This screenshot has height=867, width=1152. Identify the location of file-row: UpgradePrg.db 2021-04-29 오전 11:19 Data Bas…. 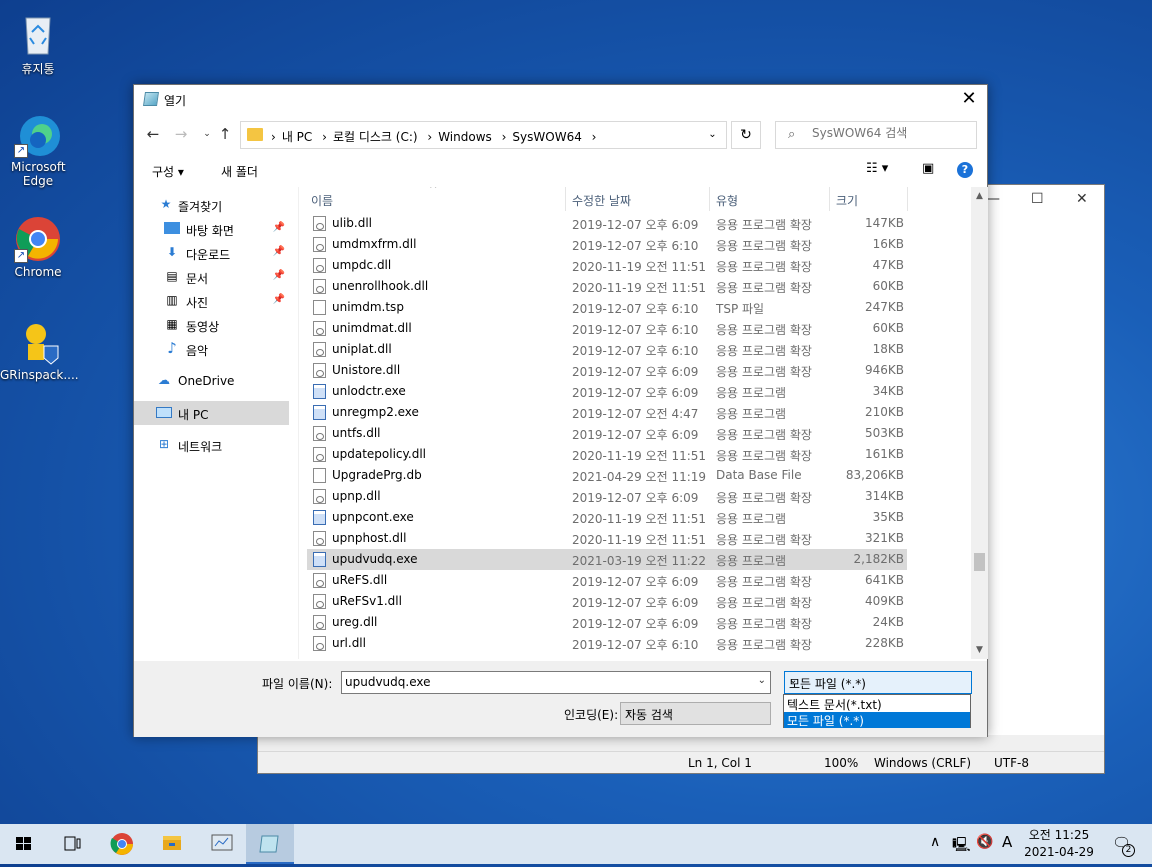
(607, 475).